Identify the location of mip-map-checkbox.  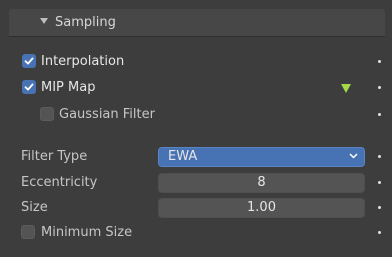
(29, 87).